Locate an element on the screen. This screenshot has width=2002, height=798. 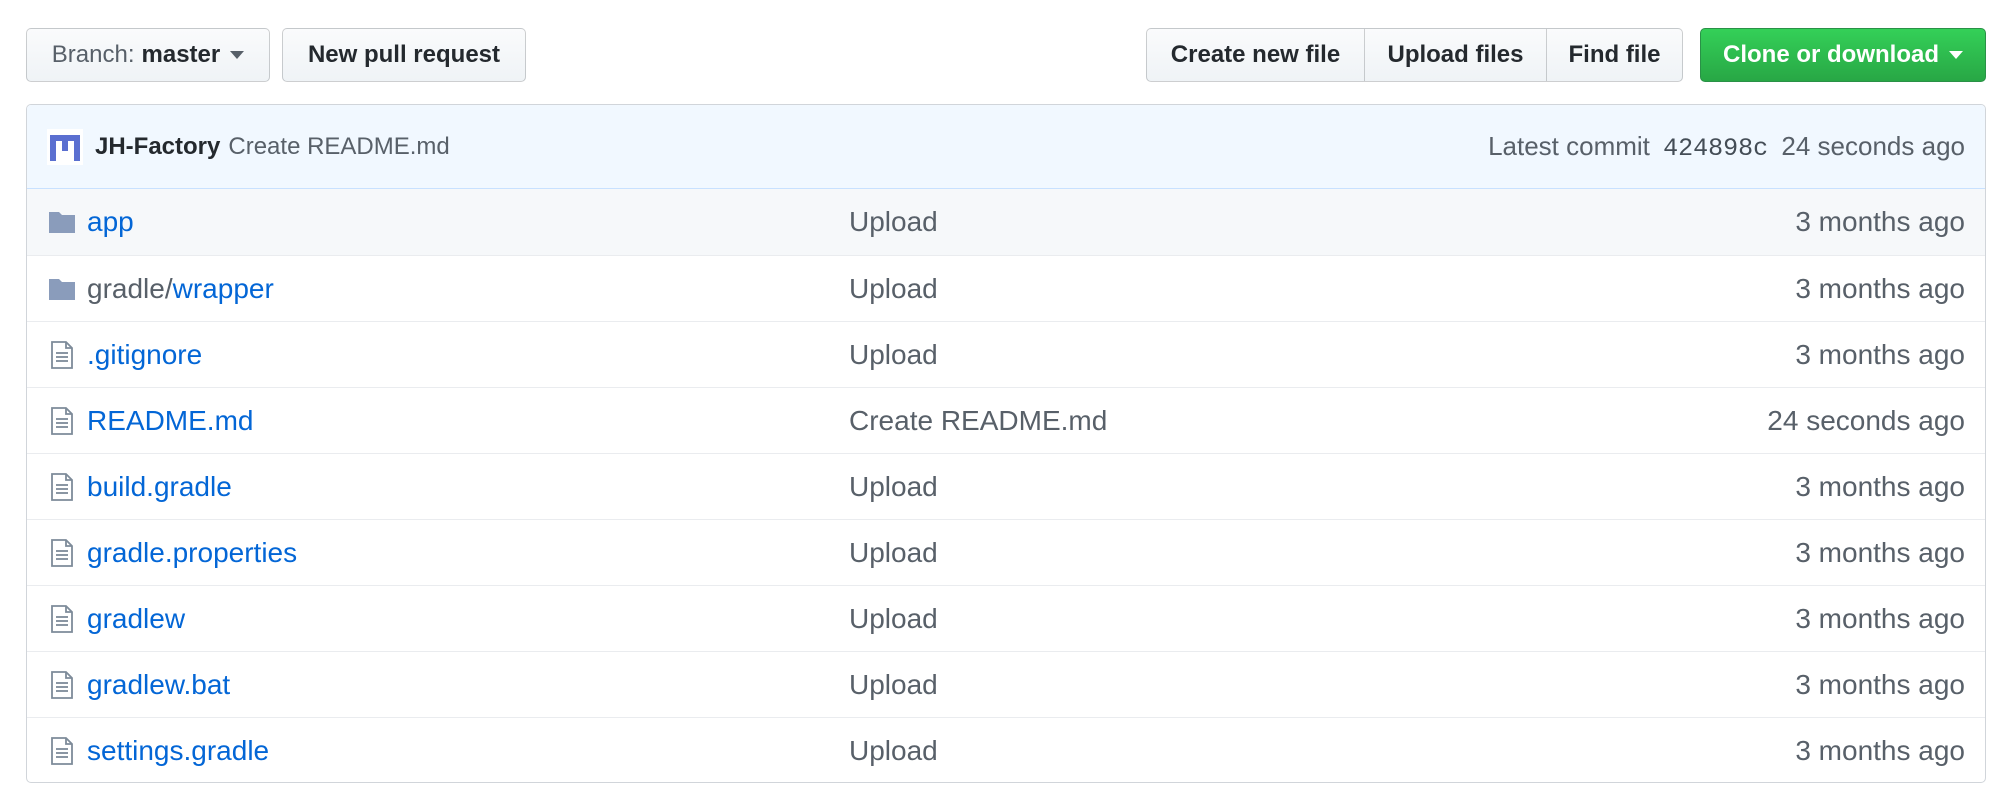
clone-or-download-button: Clone or download is located at coordinates (1843, 55).